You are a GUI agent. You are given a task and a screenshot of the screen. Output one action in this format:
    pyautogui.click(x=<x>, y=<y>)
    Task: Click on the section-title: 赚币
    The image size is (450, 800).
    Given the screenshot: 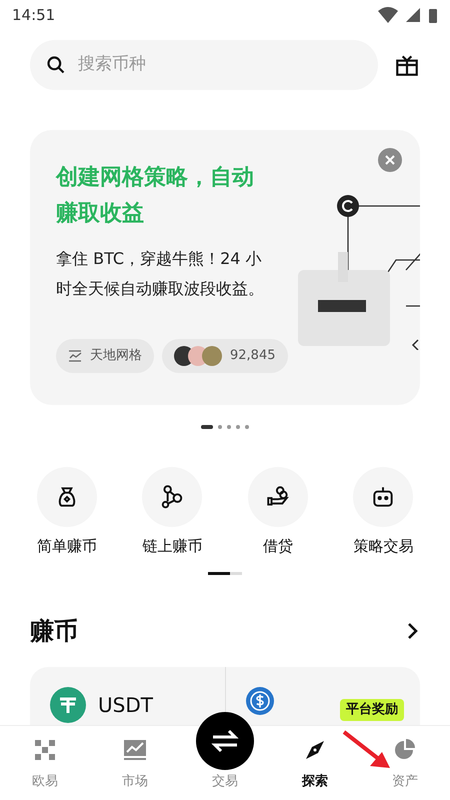 What is the action you would take?
    pyautogui.click(x=54, y=631)
    